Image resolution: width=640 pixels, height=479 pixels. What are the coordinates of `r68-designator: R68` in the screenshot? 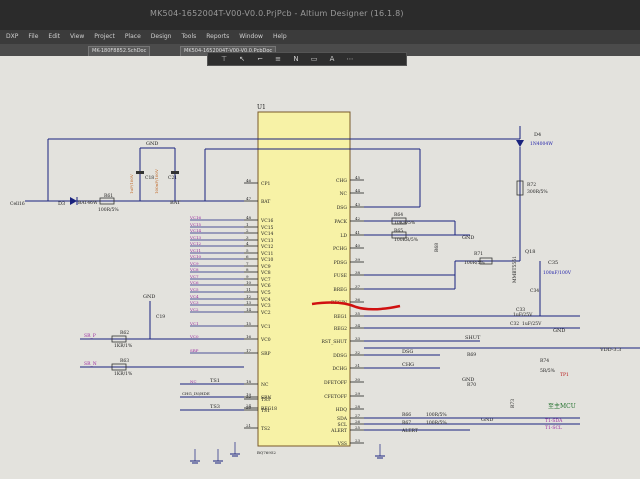 It's located at (437, 247).